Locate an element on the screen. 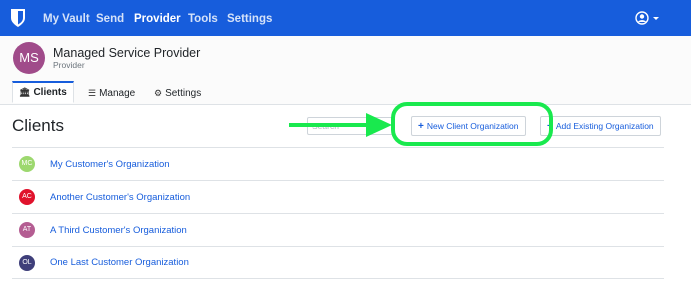  client-name-link: My Customer's Organization is located at coordinates (110, 164).